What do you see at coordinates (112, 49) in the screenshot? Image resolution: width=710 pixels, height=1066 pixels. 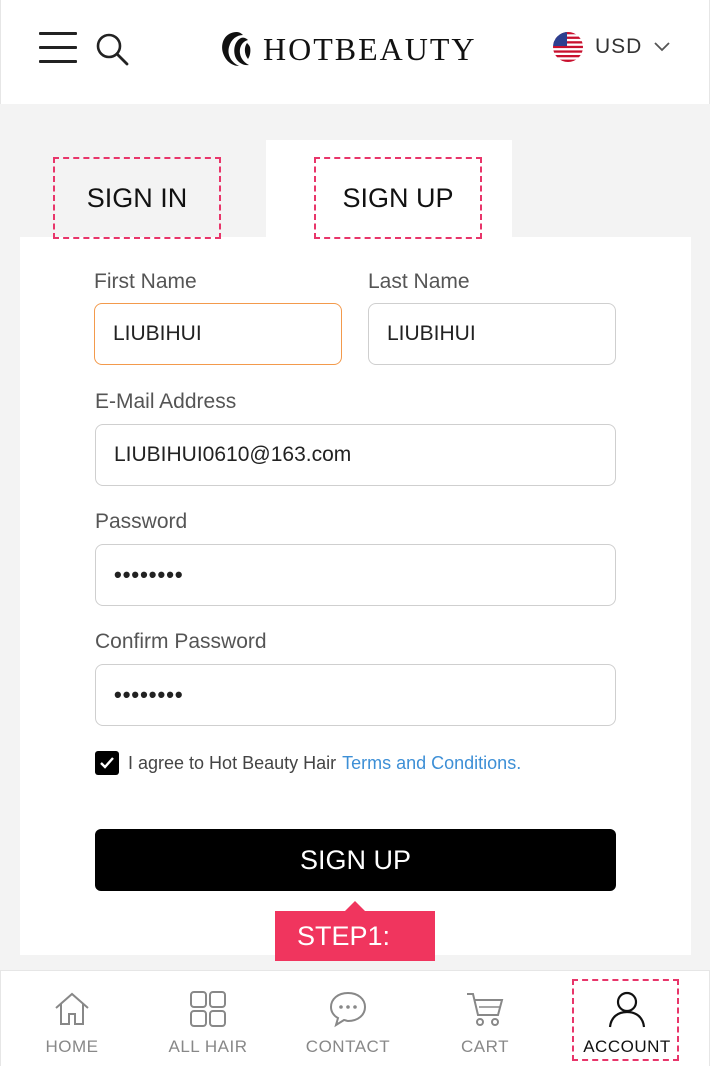 I see `search-icon` at bounding box center [112, 49].